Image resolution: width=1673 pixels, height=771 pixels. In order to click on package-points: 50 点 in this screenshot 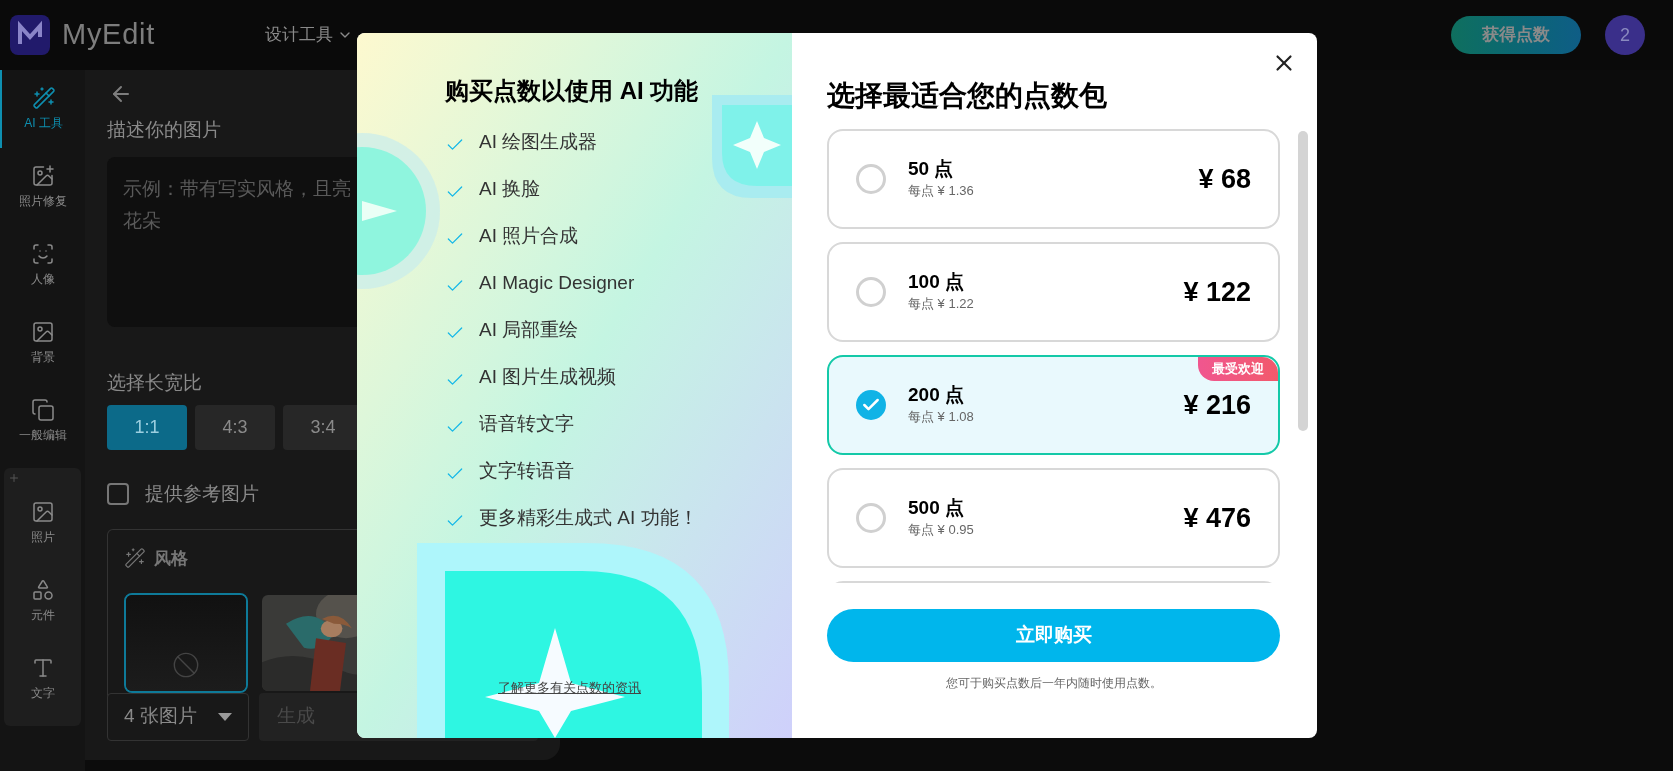, I will do `click(931, 169)`.